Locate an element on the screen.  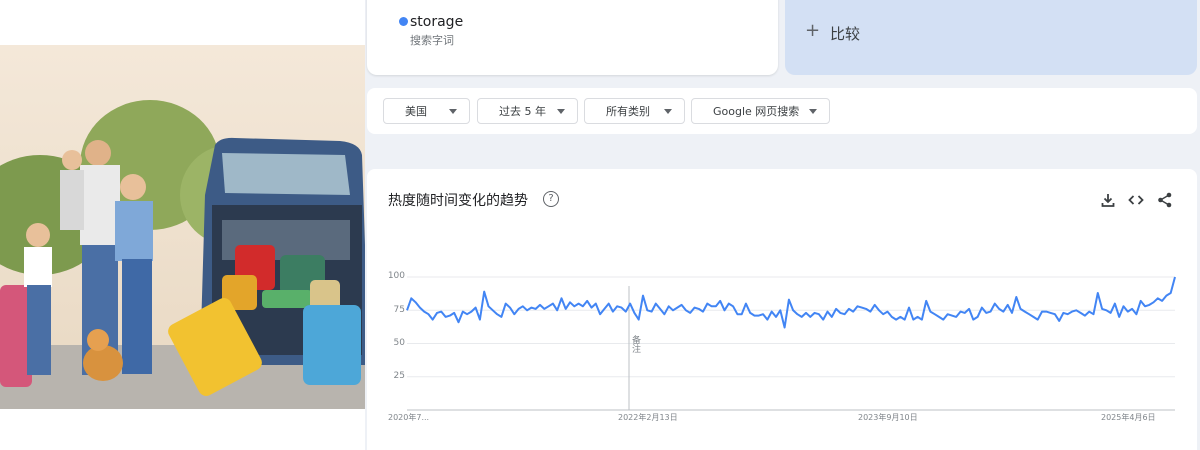
y-tick-label: 25 is located at coordinates (399, 376).